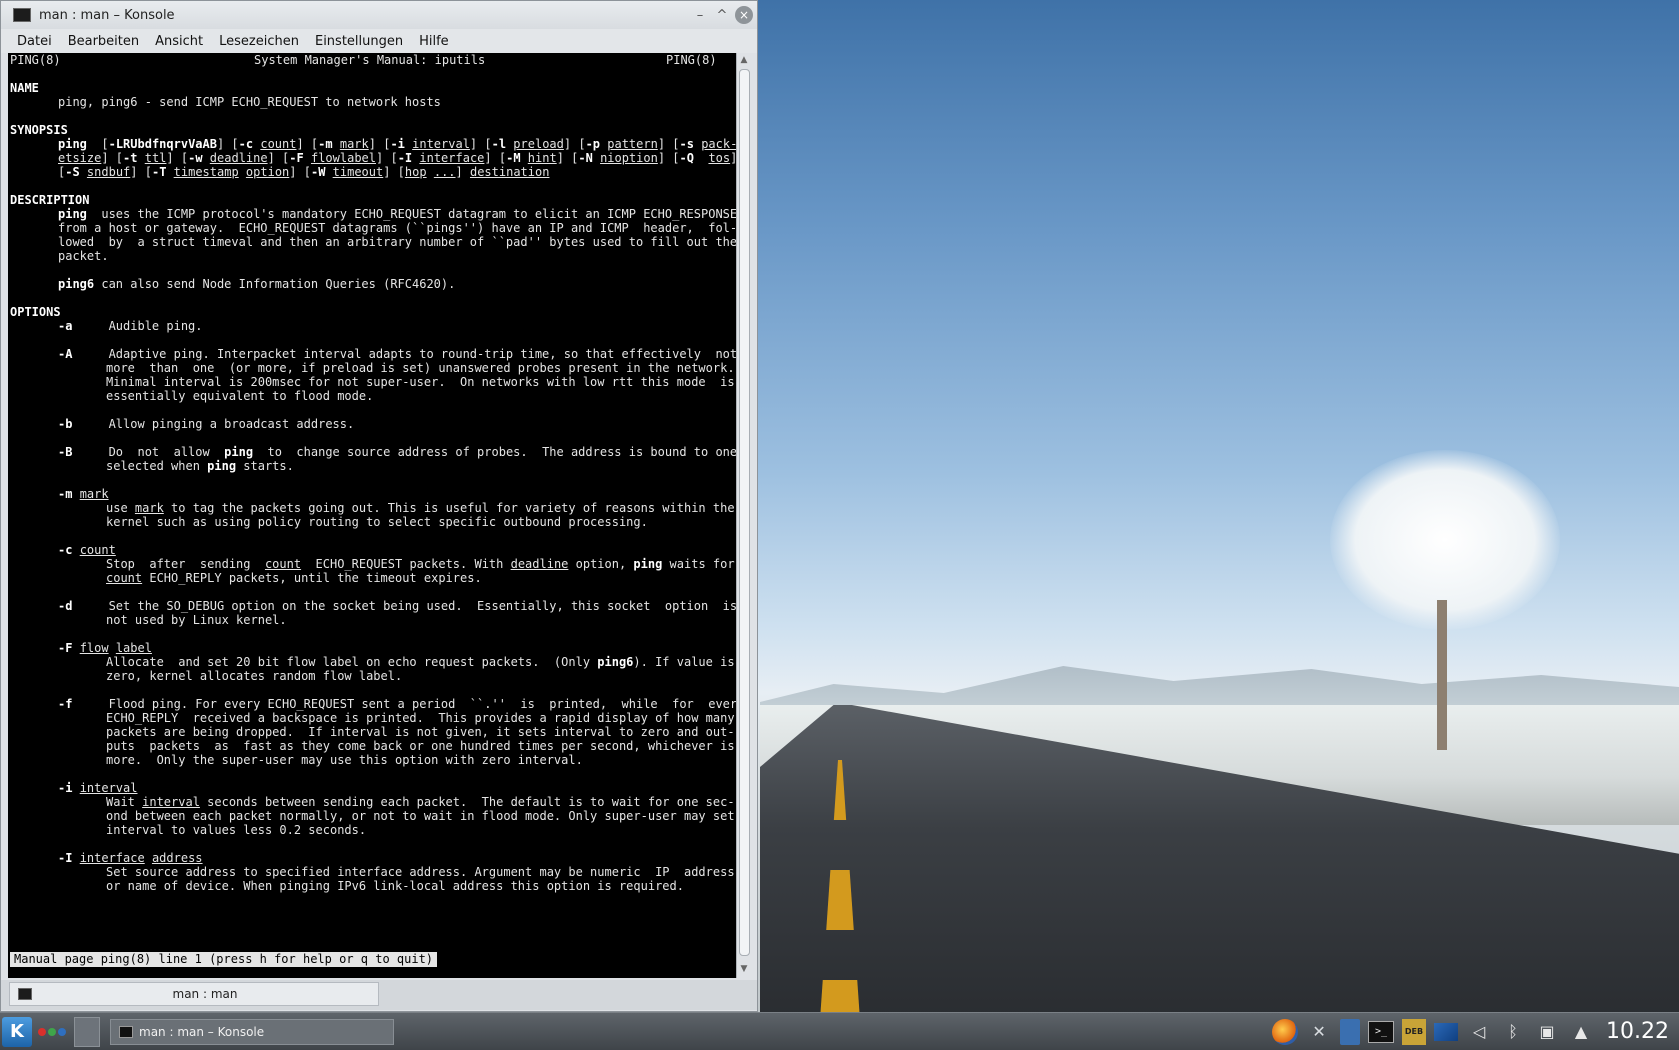 The width and height of the screenshot is (1679, 1050). I want to click on option-m: -m mark, so click(83, 494).